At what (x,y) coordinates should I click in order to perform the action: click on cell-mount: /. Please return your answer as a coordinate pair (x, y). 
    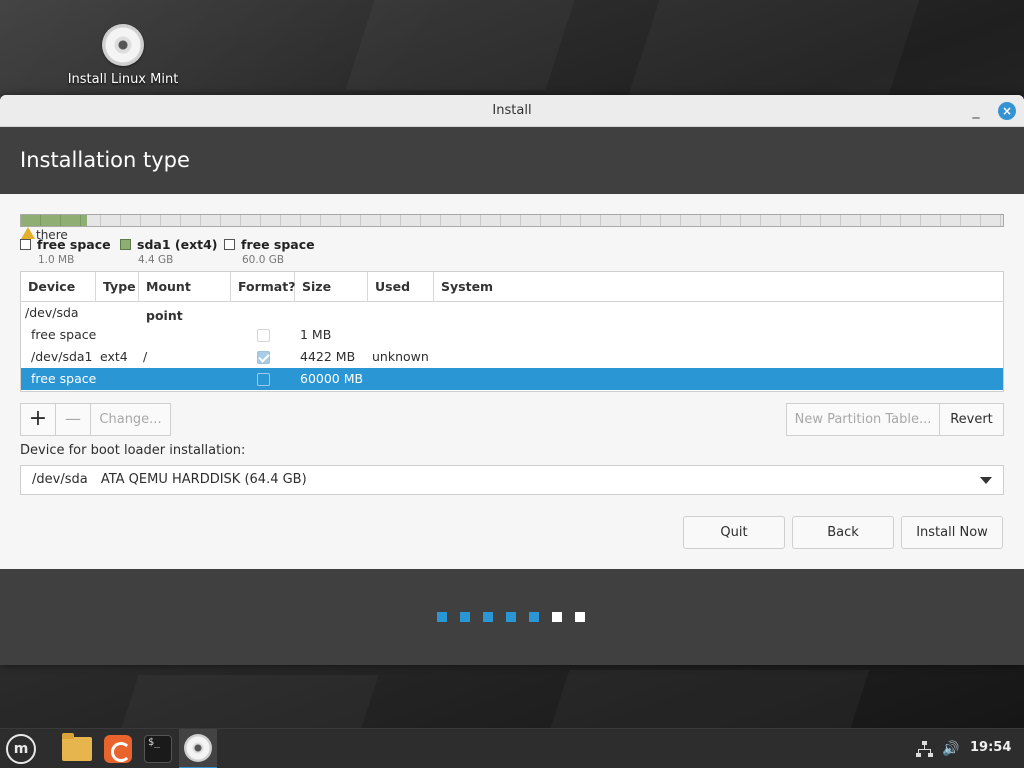
    Looking at the image, I should click on (145, 356).